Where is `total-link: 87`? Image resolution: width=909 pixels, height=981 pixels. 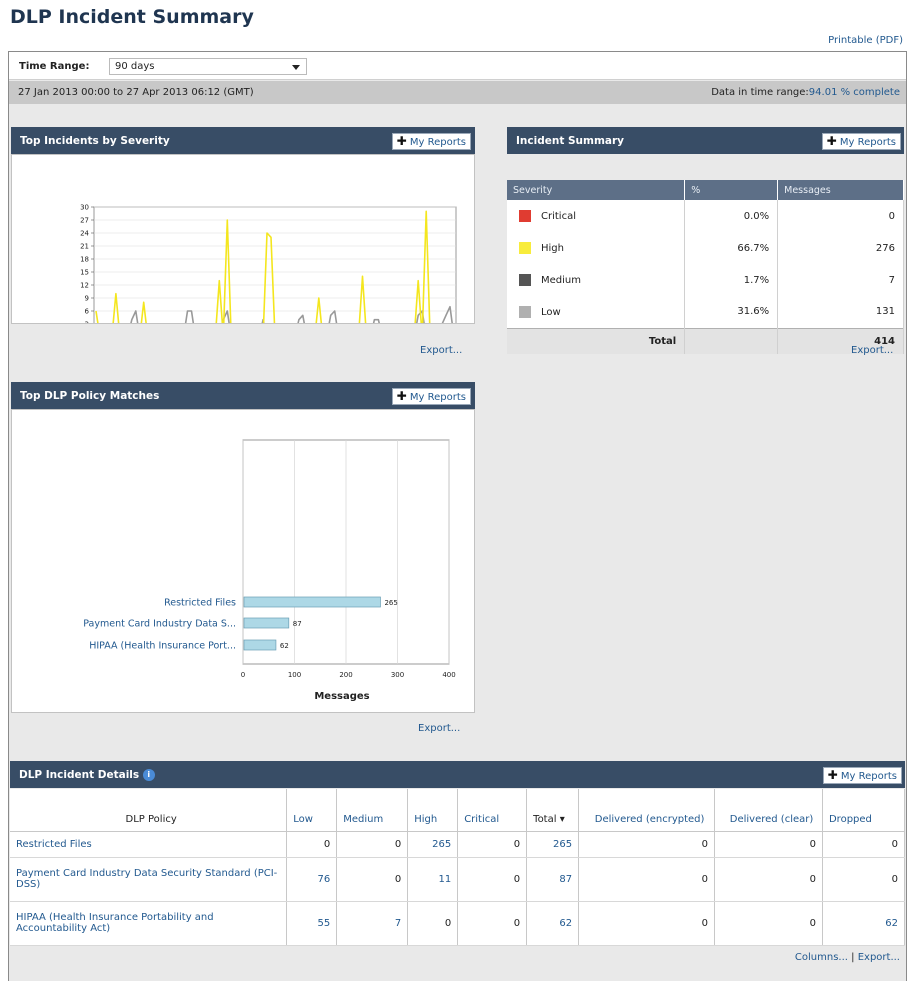 total-link: 87 is located at coordinates (553, 879).